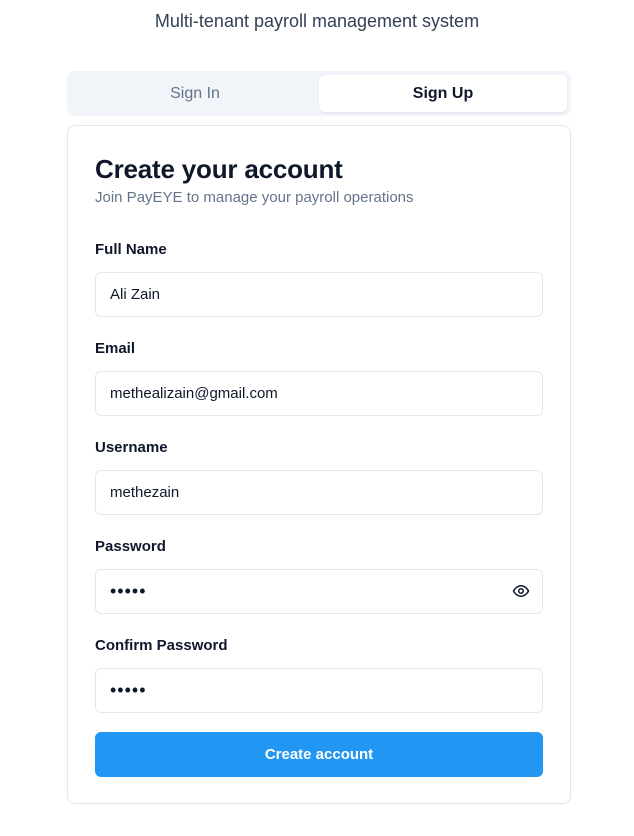 This screenshot has height=836, width=634. What do you see at coordinates (319, 393) in the screenshot?
I see `email-input` at bounding box center [319, 393].